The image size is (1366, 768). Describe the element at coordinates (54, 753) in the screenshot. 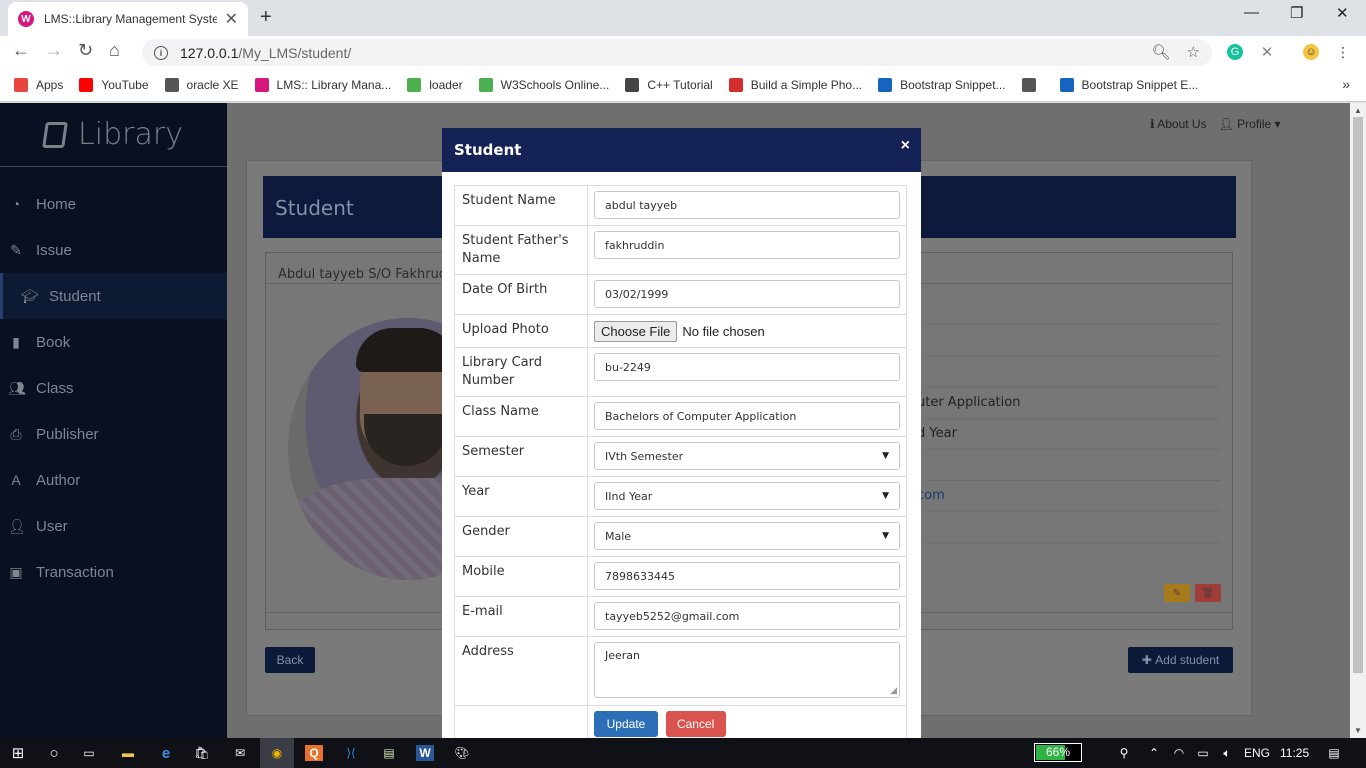

I see `search-circle-icon: ○` at that location.